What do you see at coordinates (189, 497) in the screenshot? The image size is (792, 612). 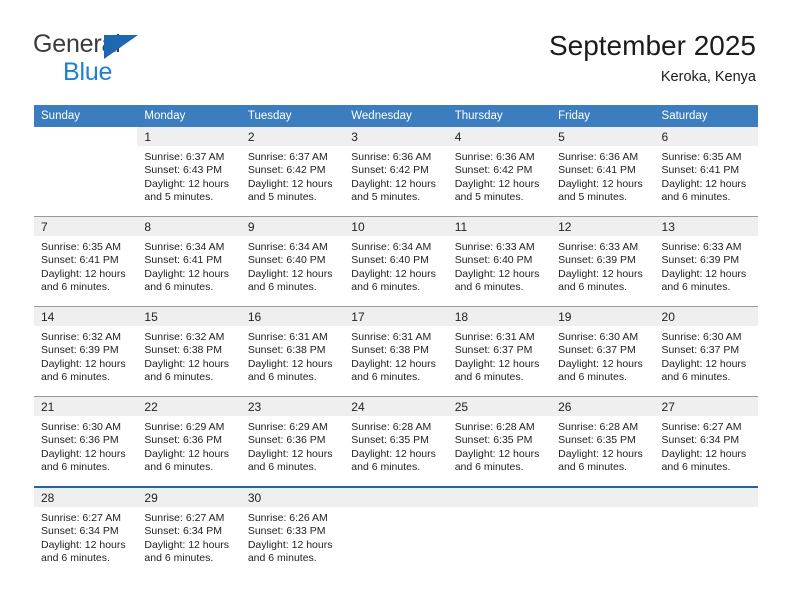 I see `day-number: 29` at bounding box center [189, 497].